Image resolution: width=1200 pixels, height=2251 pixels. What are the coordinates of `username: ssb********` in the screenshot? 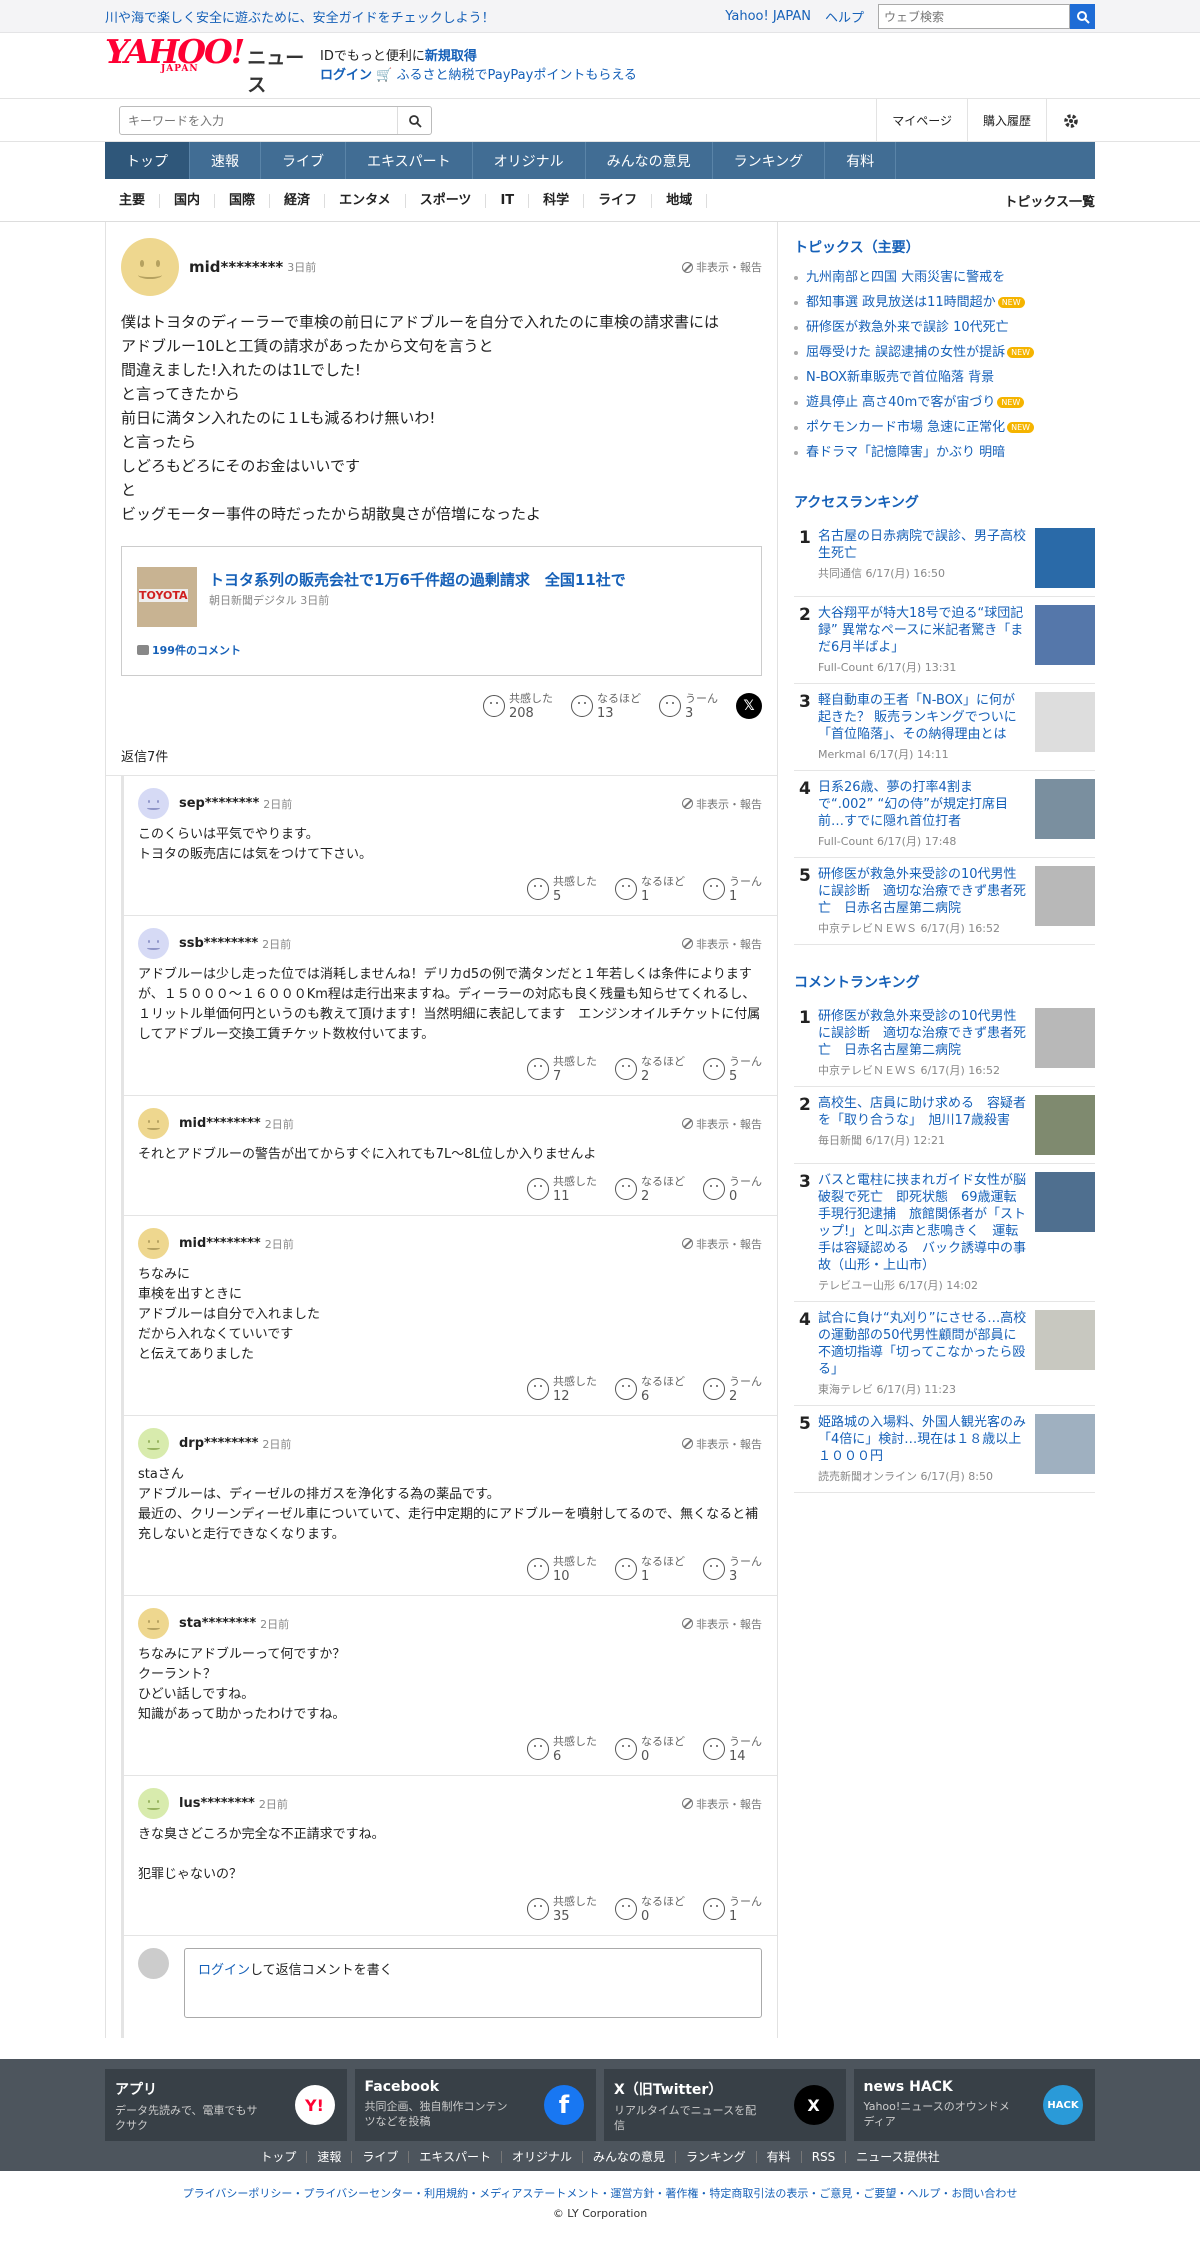 It's located at (218, 943).